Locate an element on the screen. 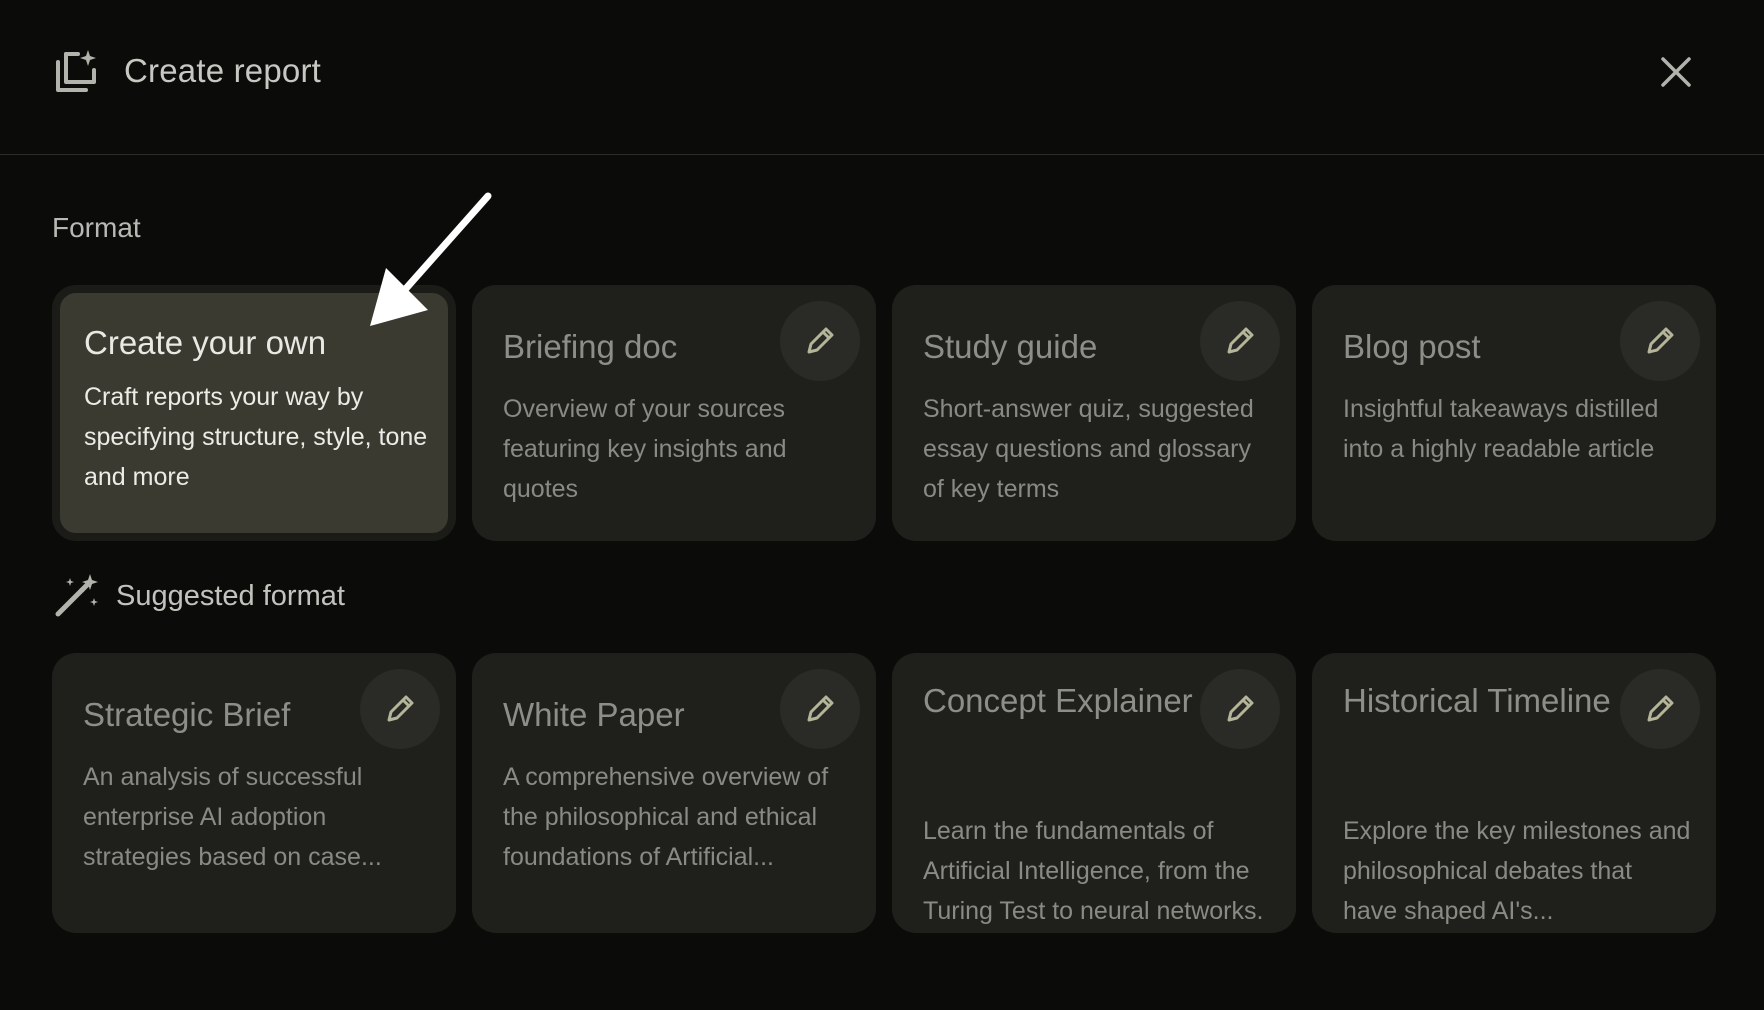 The image size is (1764, 1010). suggested-format-heading: Suggested format is located at coordinates (198, 596).